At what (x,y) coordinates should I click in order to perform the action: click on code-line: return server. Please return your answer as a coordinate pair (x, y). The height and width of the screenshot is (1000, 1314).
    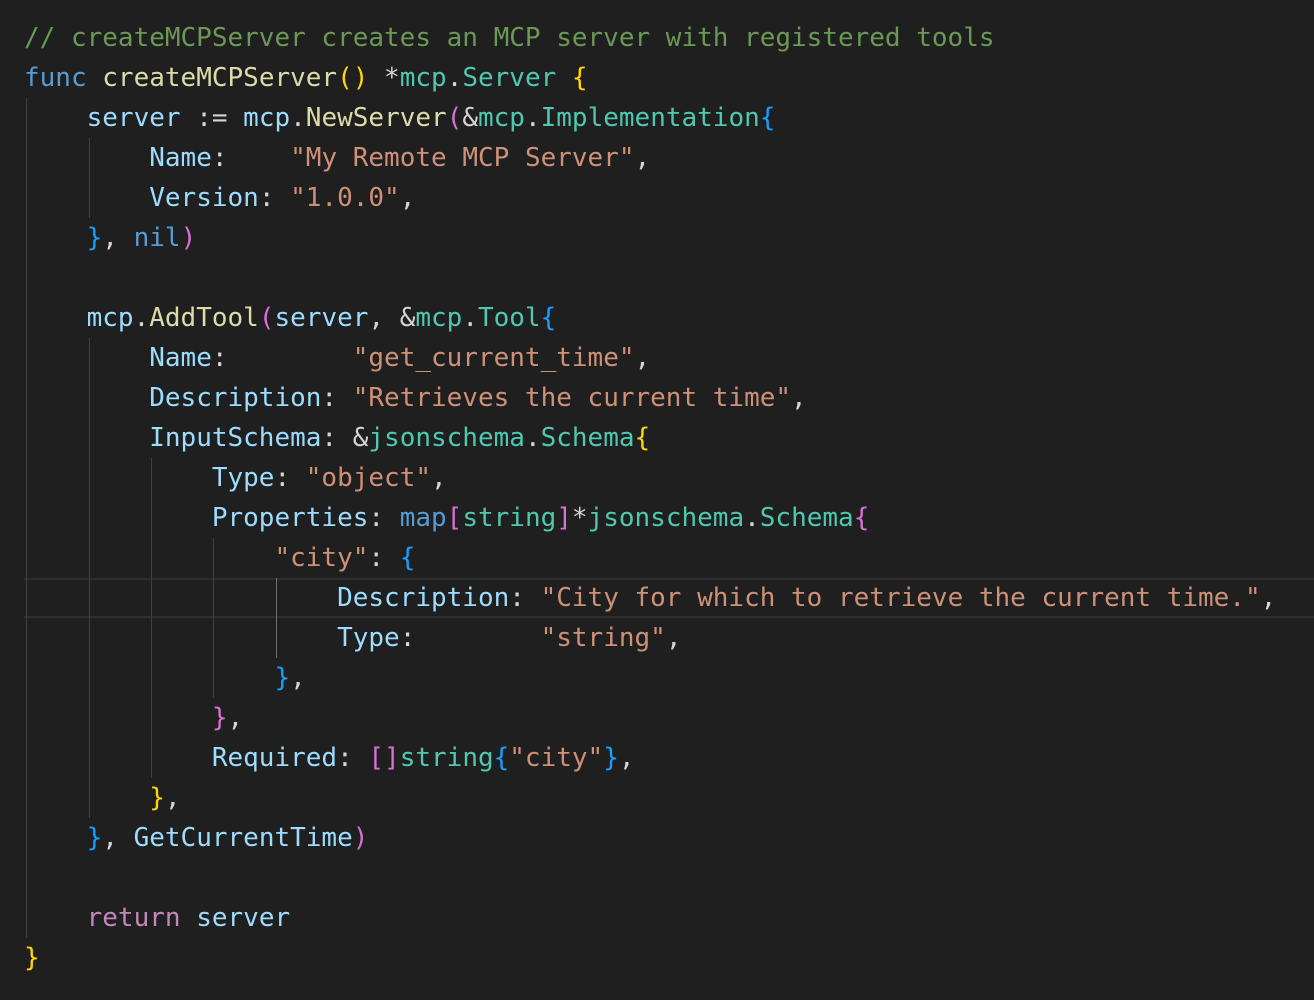
    Looking at the image, I should click on (650, 918).